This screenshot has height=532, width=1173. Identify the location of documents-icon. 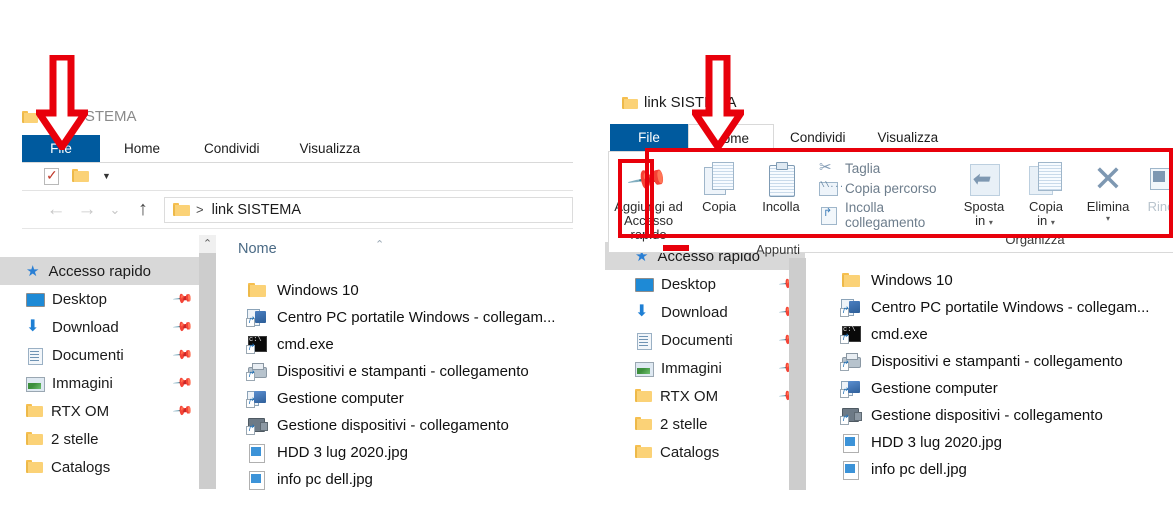
(34, 356).